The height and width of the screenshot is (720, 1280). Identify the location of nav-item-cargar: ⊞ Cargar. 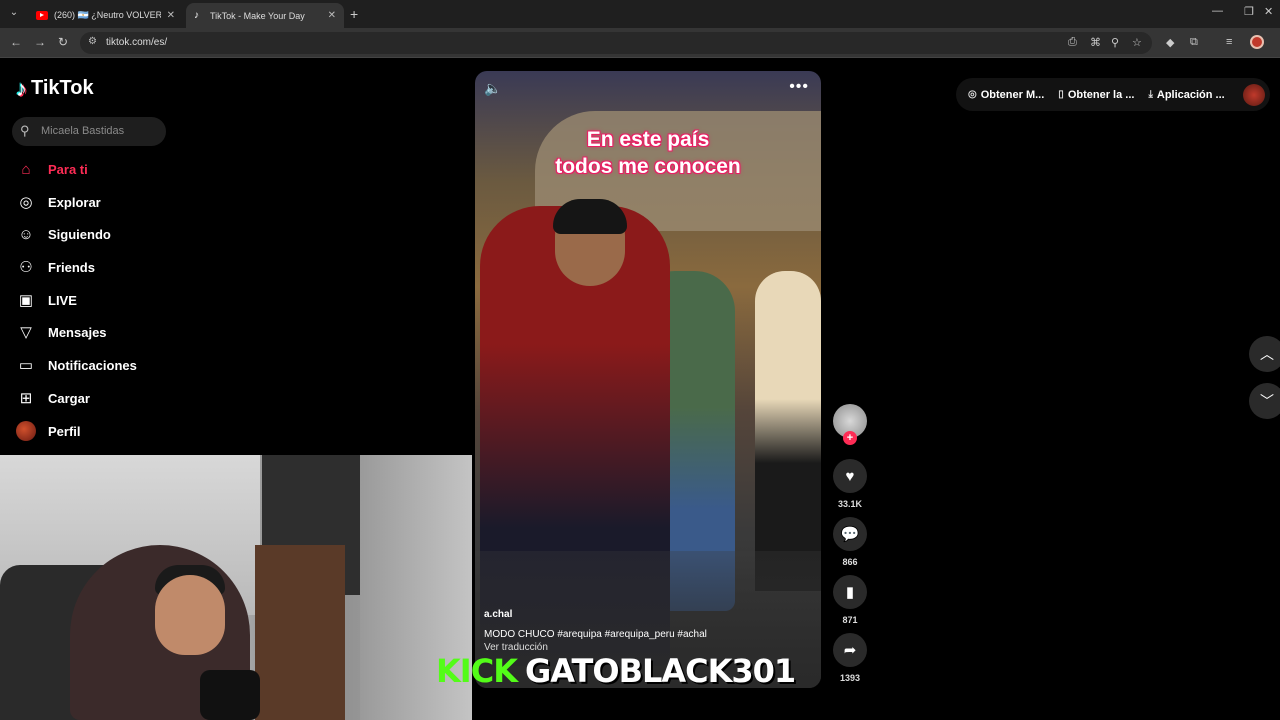
(53, 398).